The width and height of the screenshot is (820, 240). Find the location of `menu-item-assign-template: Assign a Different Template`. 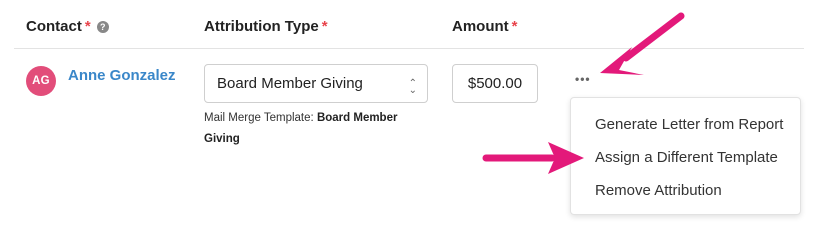

menu-item-assign-template: Assign a Different Template is located at coordinates (686, 157).